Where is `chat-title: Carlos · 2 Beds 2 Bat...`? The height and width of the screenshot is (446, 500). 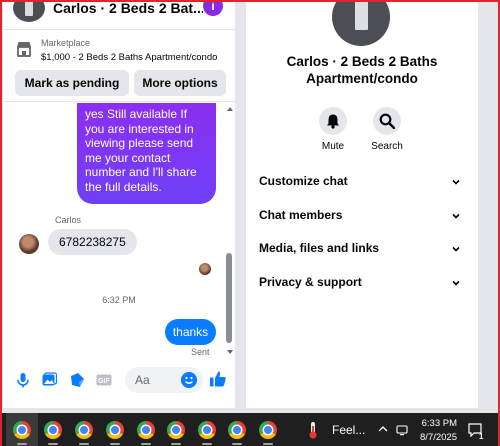
chat-title: Carlos · 2 Beds 2 Bat... is located at coordinates (128, 10).